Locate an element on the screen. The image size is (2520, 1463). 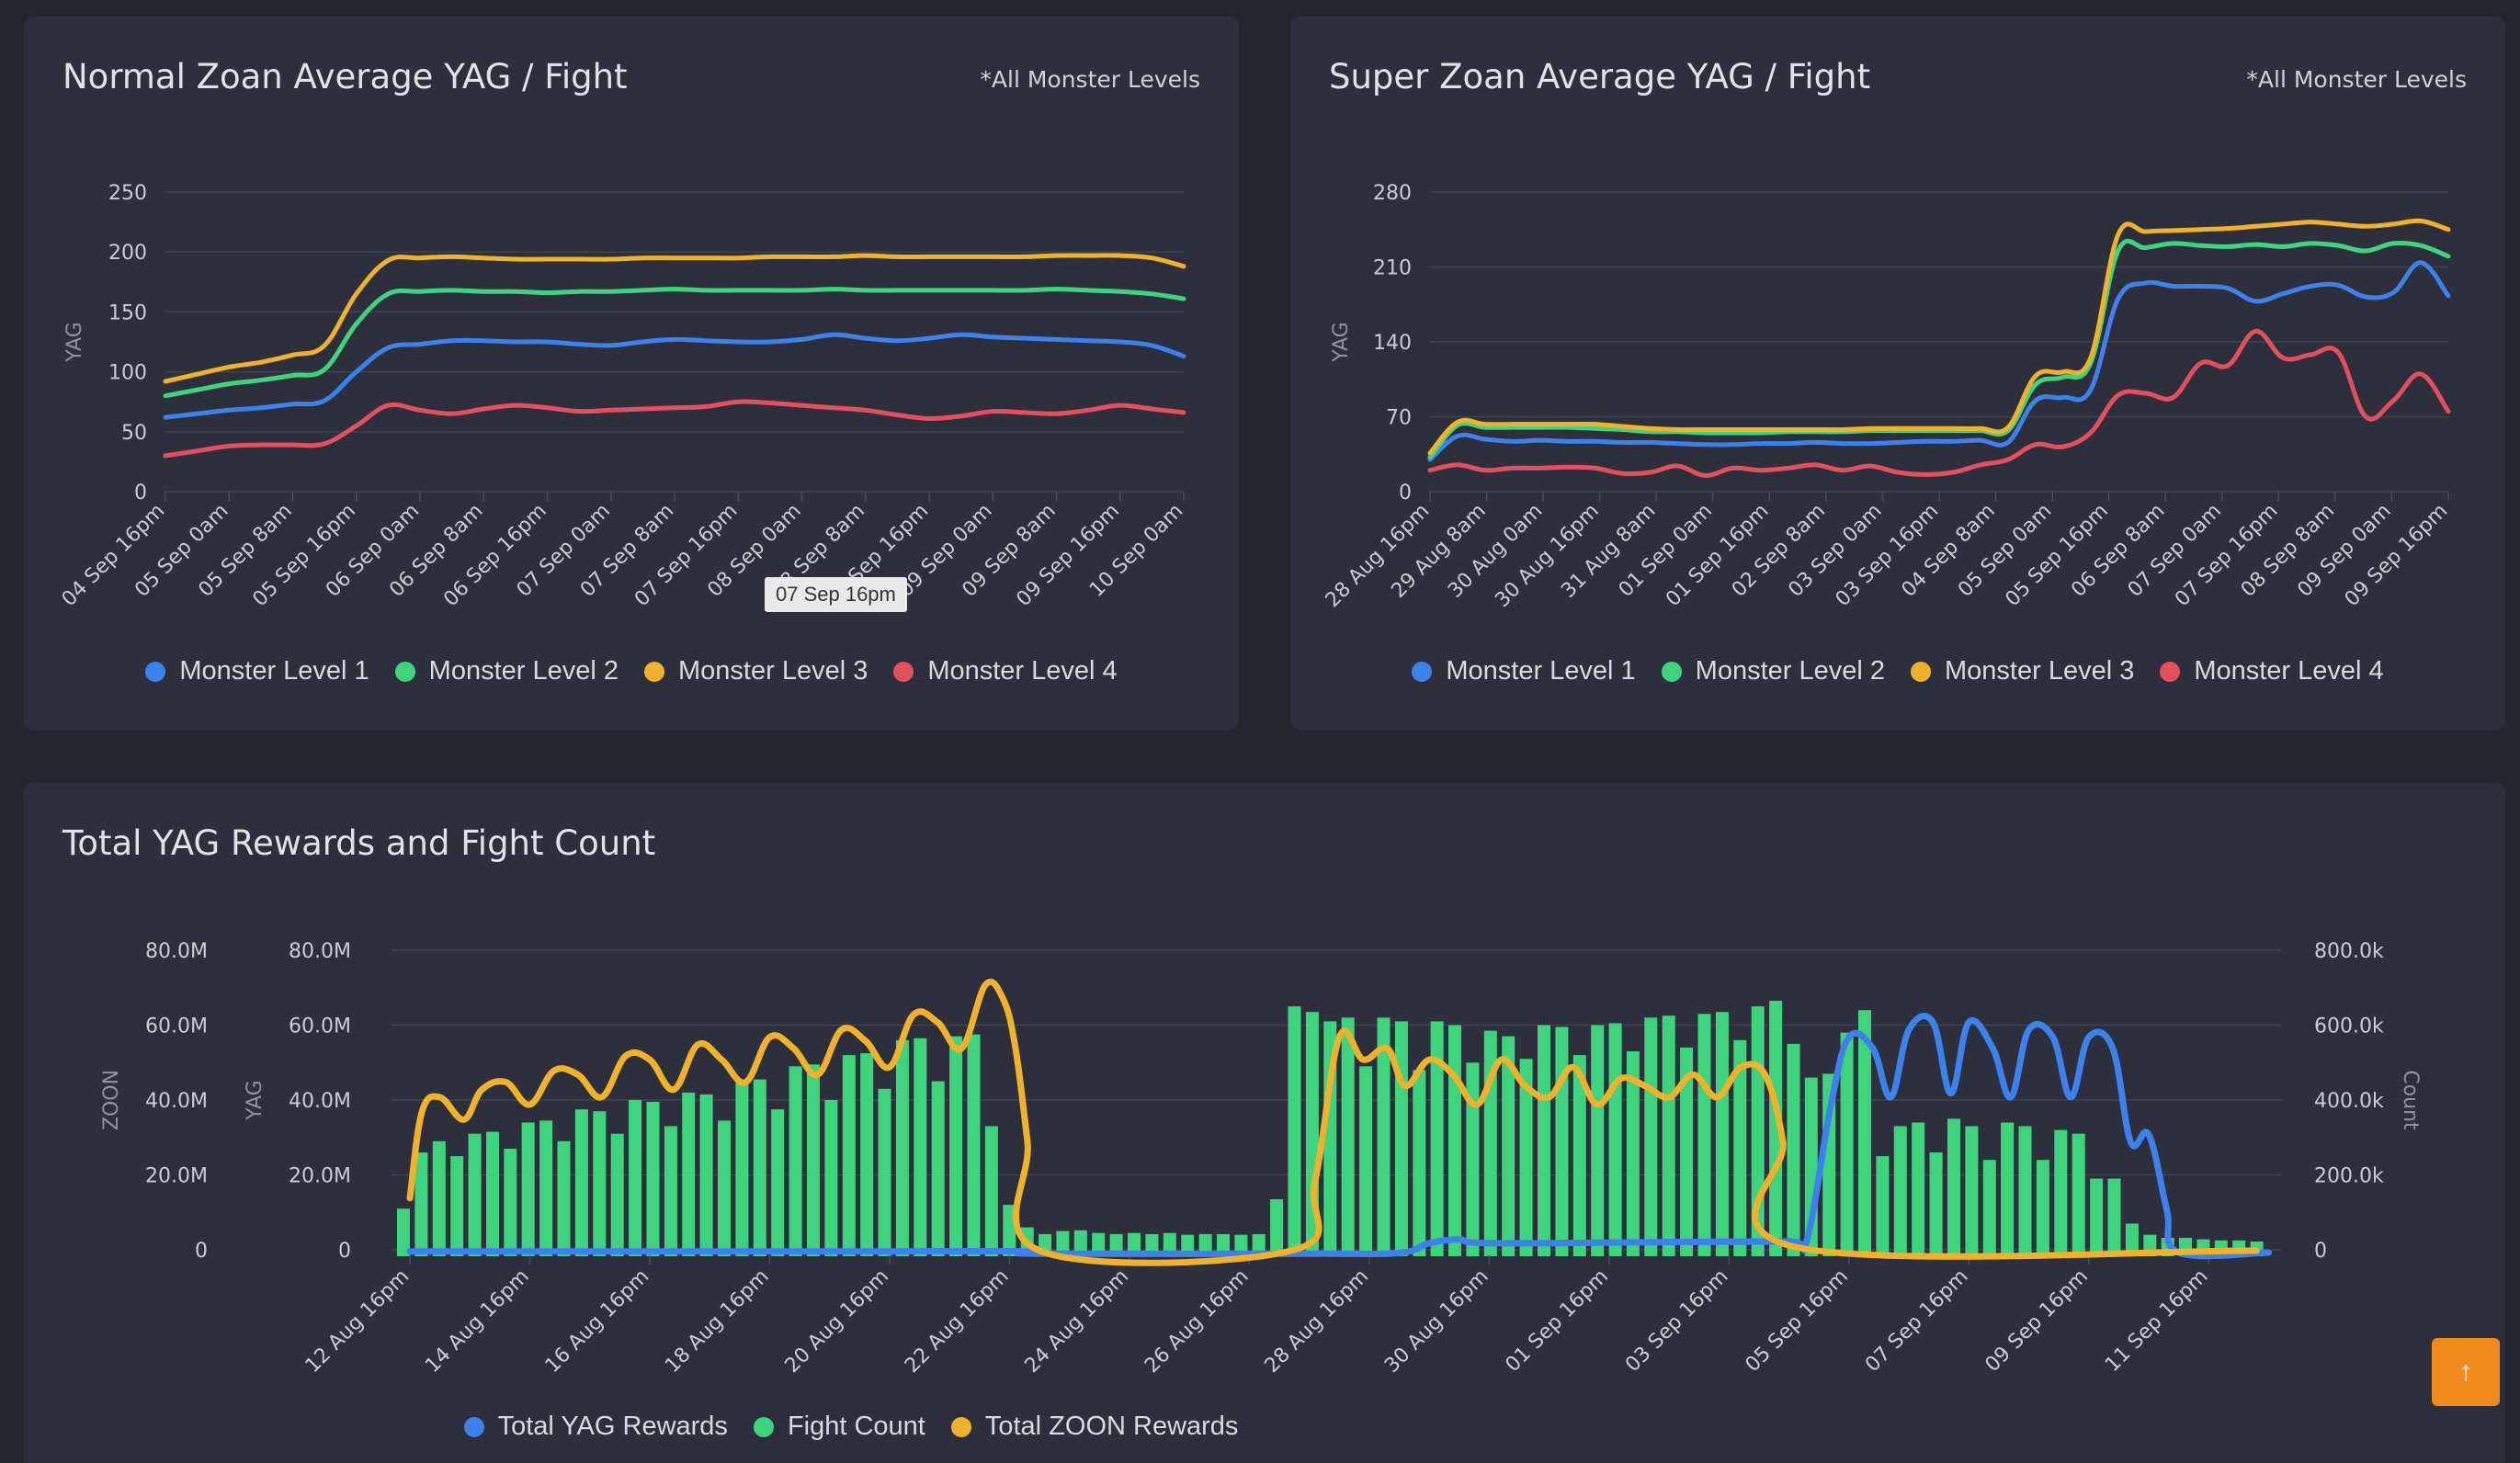
x-tick-label: 01 Sep 16pm is located at coordinates (1558, 1321).